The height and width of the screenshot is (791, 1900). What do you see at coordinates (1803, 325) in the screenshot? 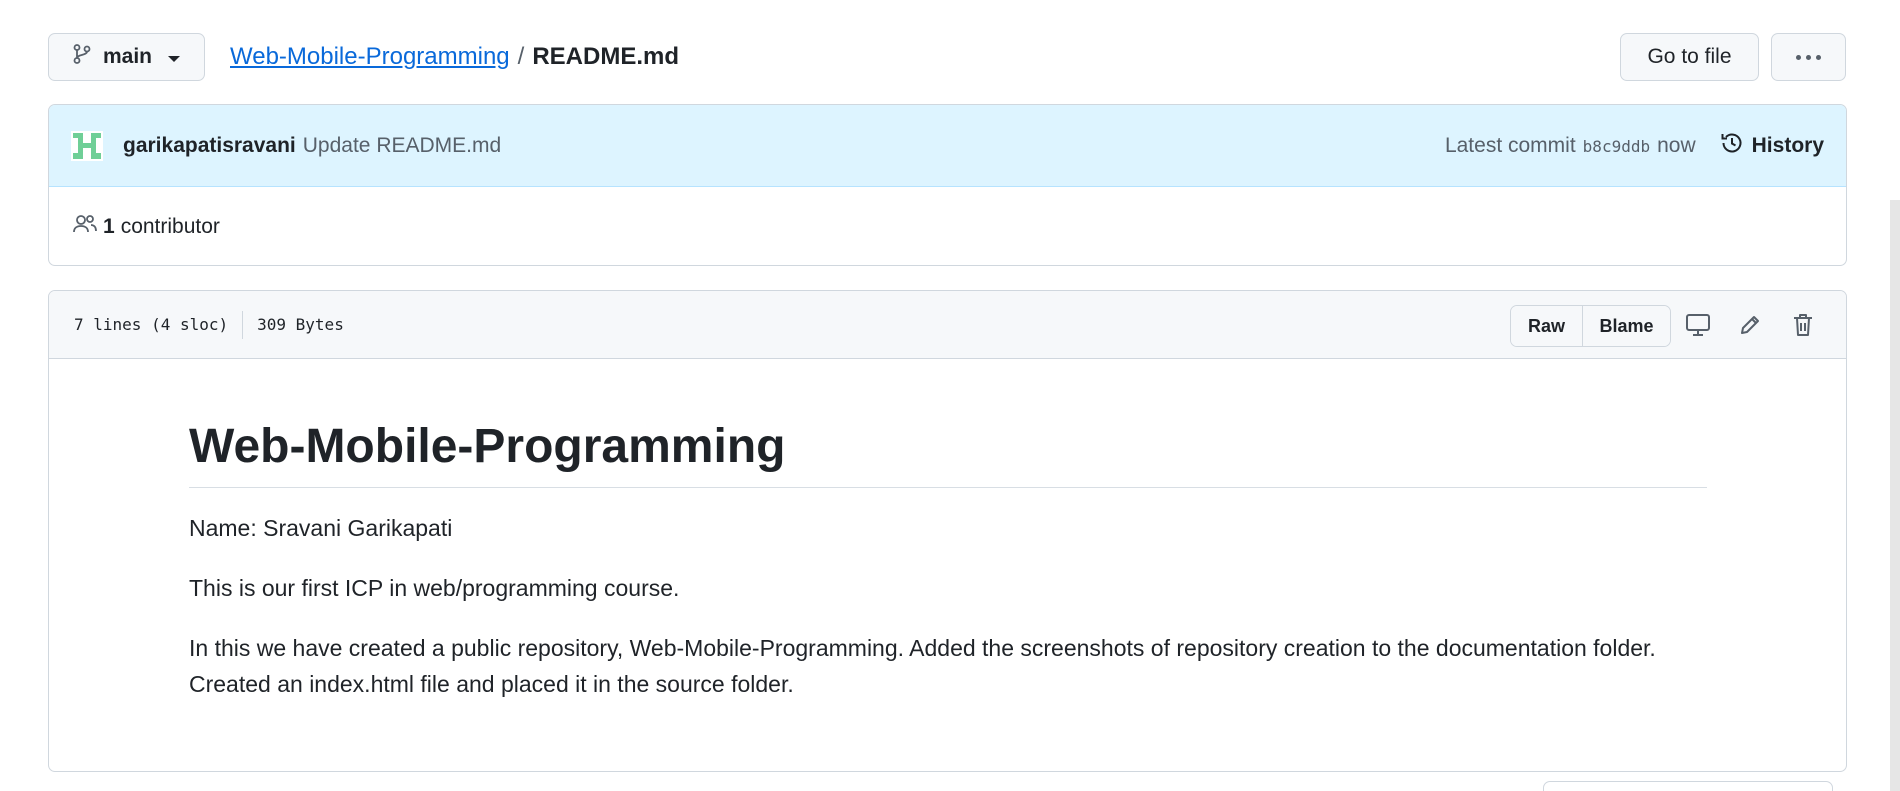
I see `trash-icon` at bounding box center [1803, 325].